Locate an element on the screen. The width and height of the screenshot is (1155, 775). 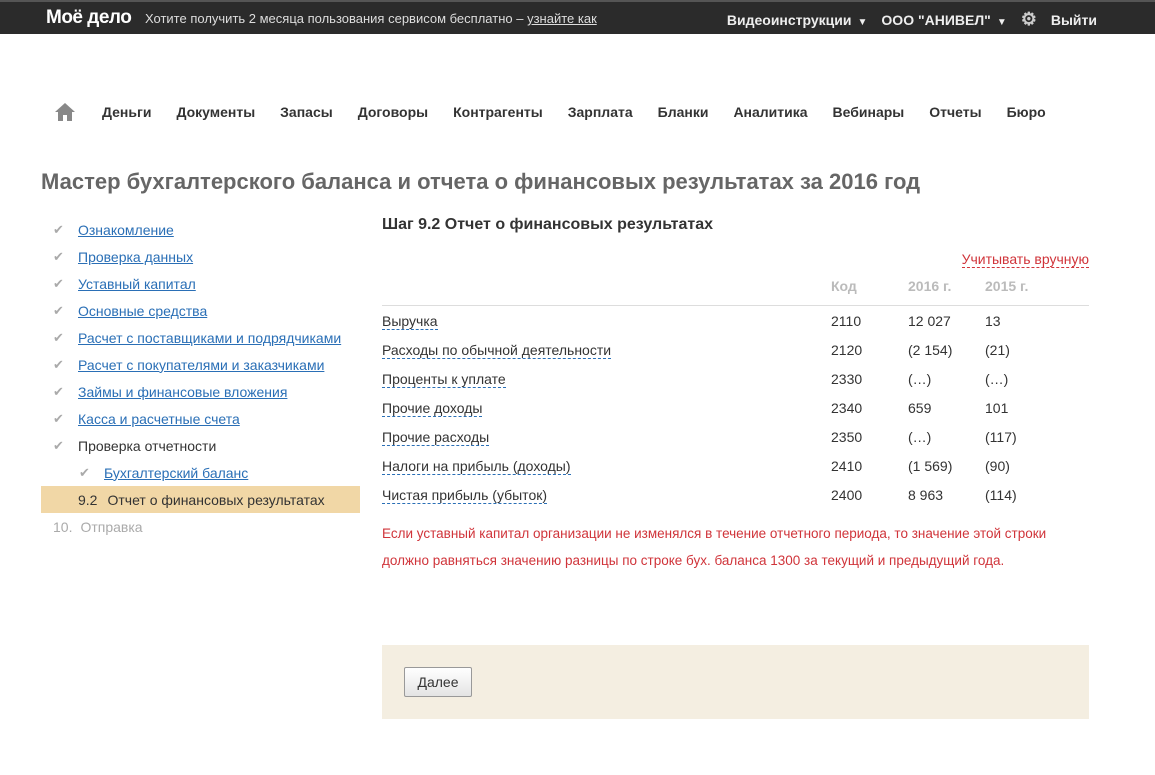
row-name: Прочие доходы is located at coordinates (432, 408).